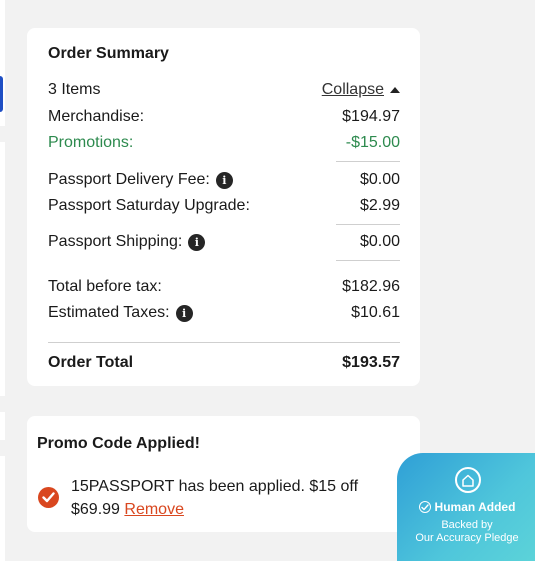  I want to click on promotions-row: Promotions: -$15.00, so click(224, 143).